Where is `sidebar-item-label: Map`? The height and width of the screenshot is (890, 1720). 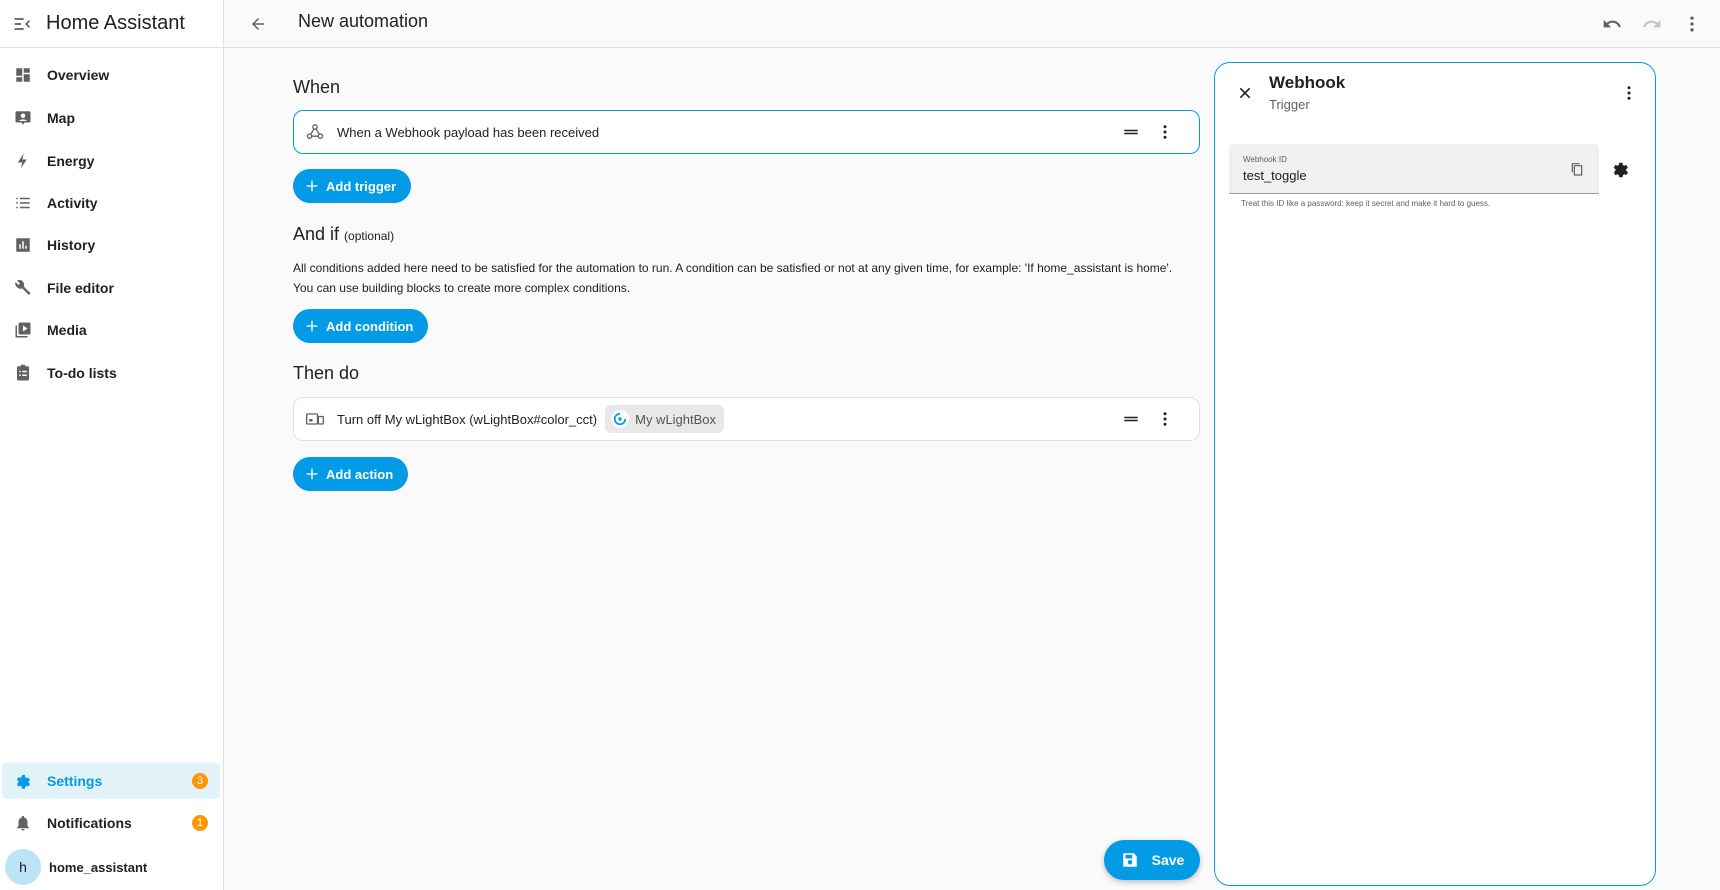 sidebar-item-label: Map is located at coordinates (61, 118).